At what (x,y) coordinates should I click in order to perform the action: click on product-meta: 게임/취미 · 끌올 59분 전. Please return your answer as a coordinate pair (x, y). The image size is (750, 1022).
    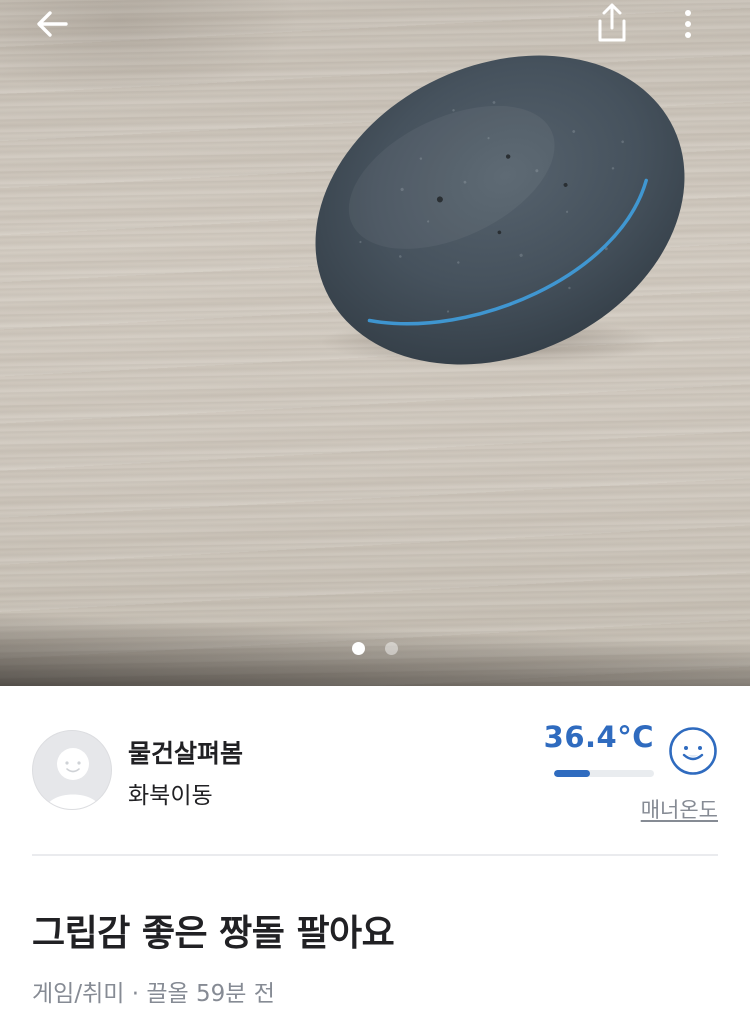
    Looking at the image, I should click on (153, 991).